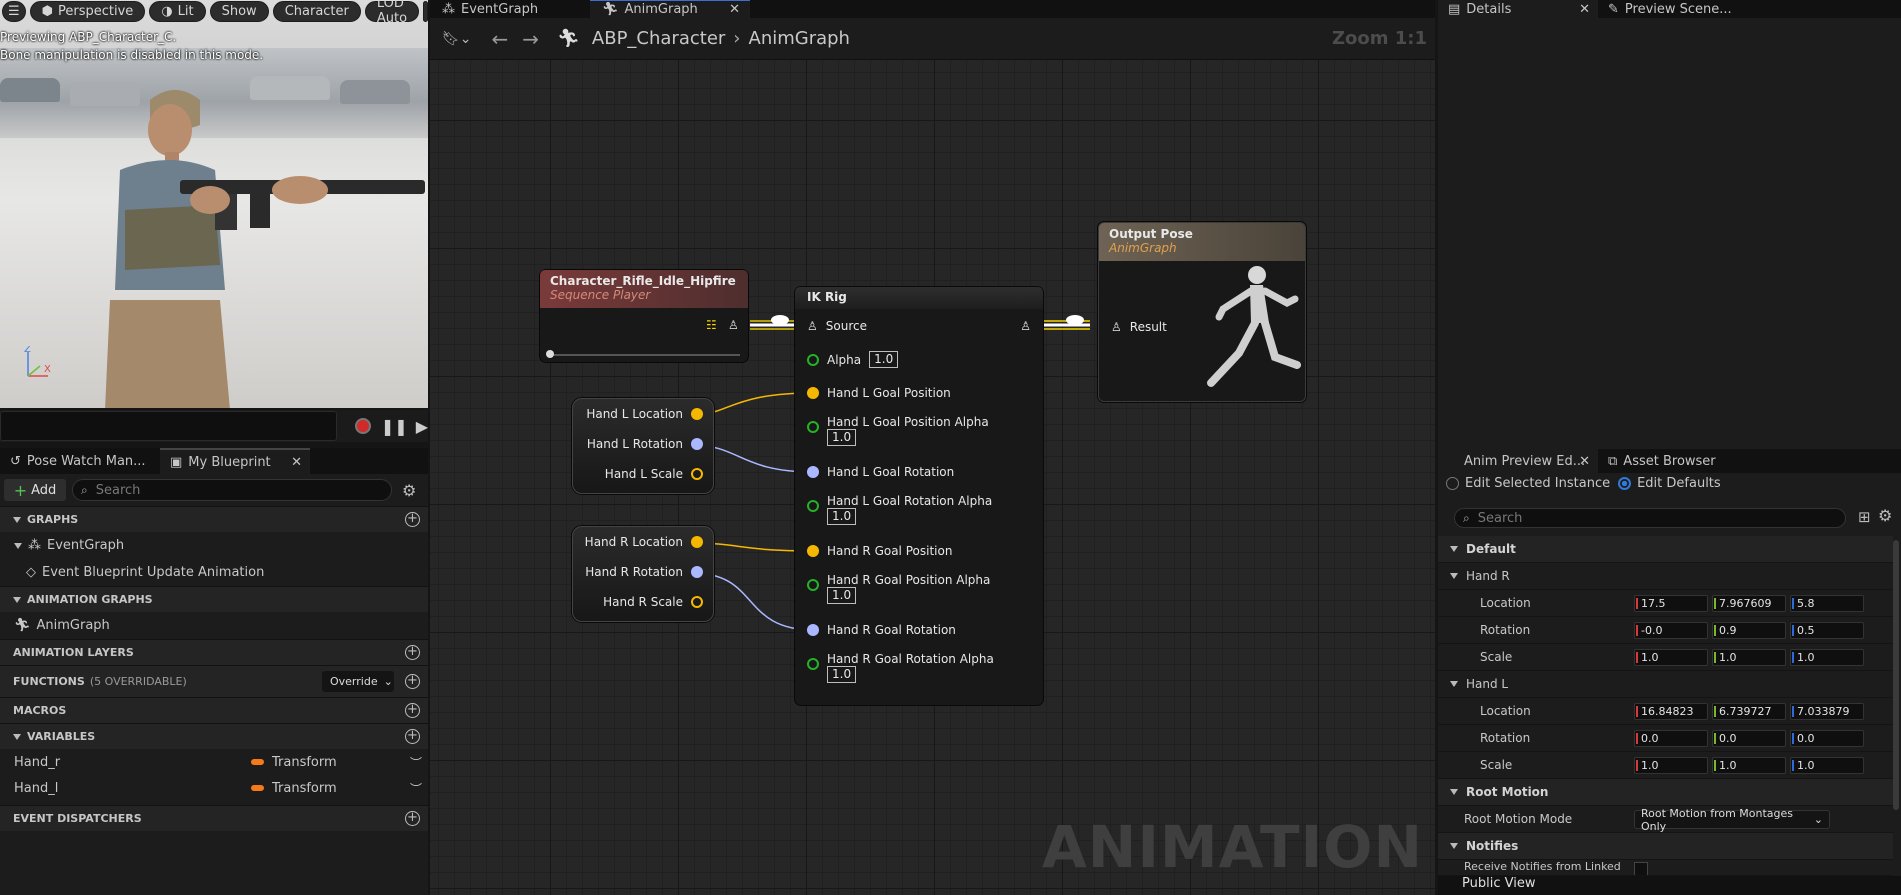 This screenshot has width=1901, height=895. I want to click on variable-hand-r: Hand_r Transform ︶, so click(214, 762).